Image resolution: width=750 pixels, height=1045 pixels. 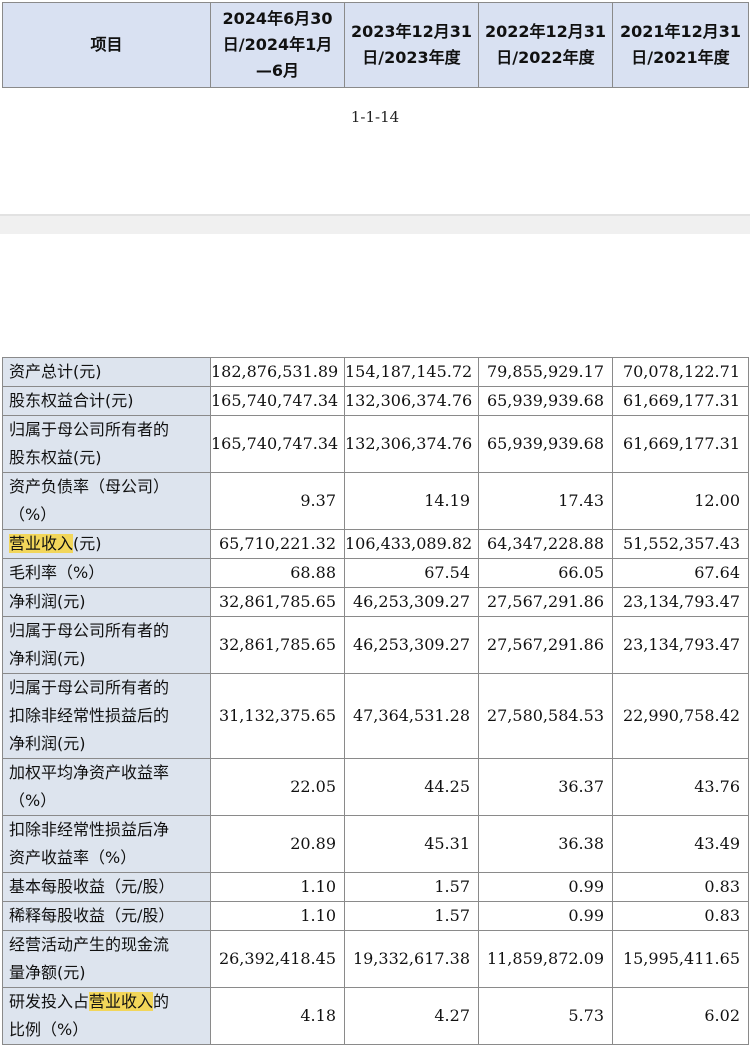 What do you see at coordinates (545, 959) in the screenshot?
I see `value-cell: 11,859,872.09` at bounding box center [545, 959].